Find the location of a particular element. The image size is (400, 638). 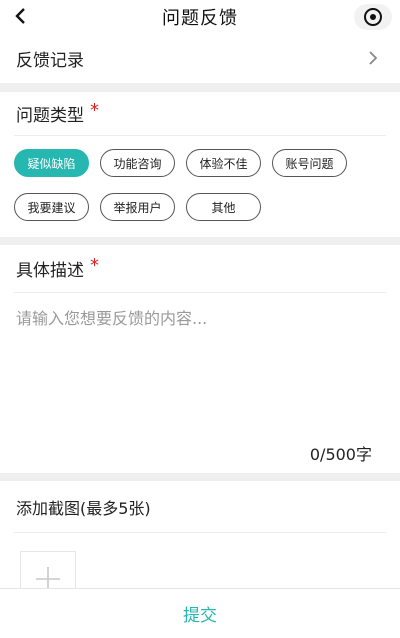

top-navigation-bar: 问题反馈 is located at coordinates (200, 16).